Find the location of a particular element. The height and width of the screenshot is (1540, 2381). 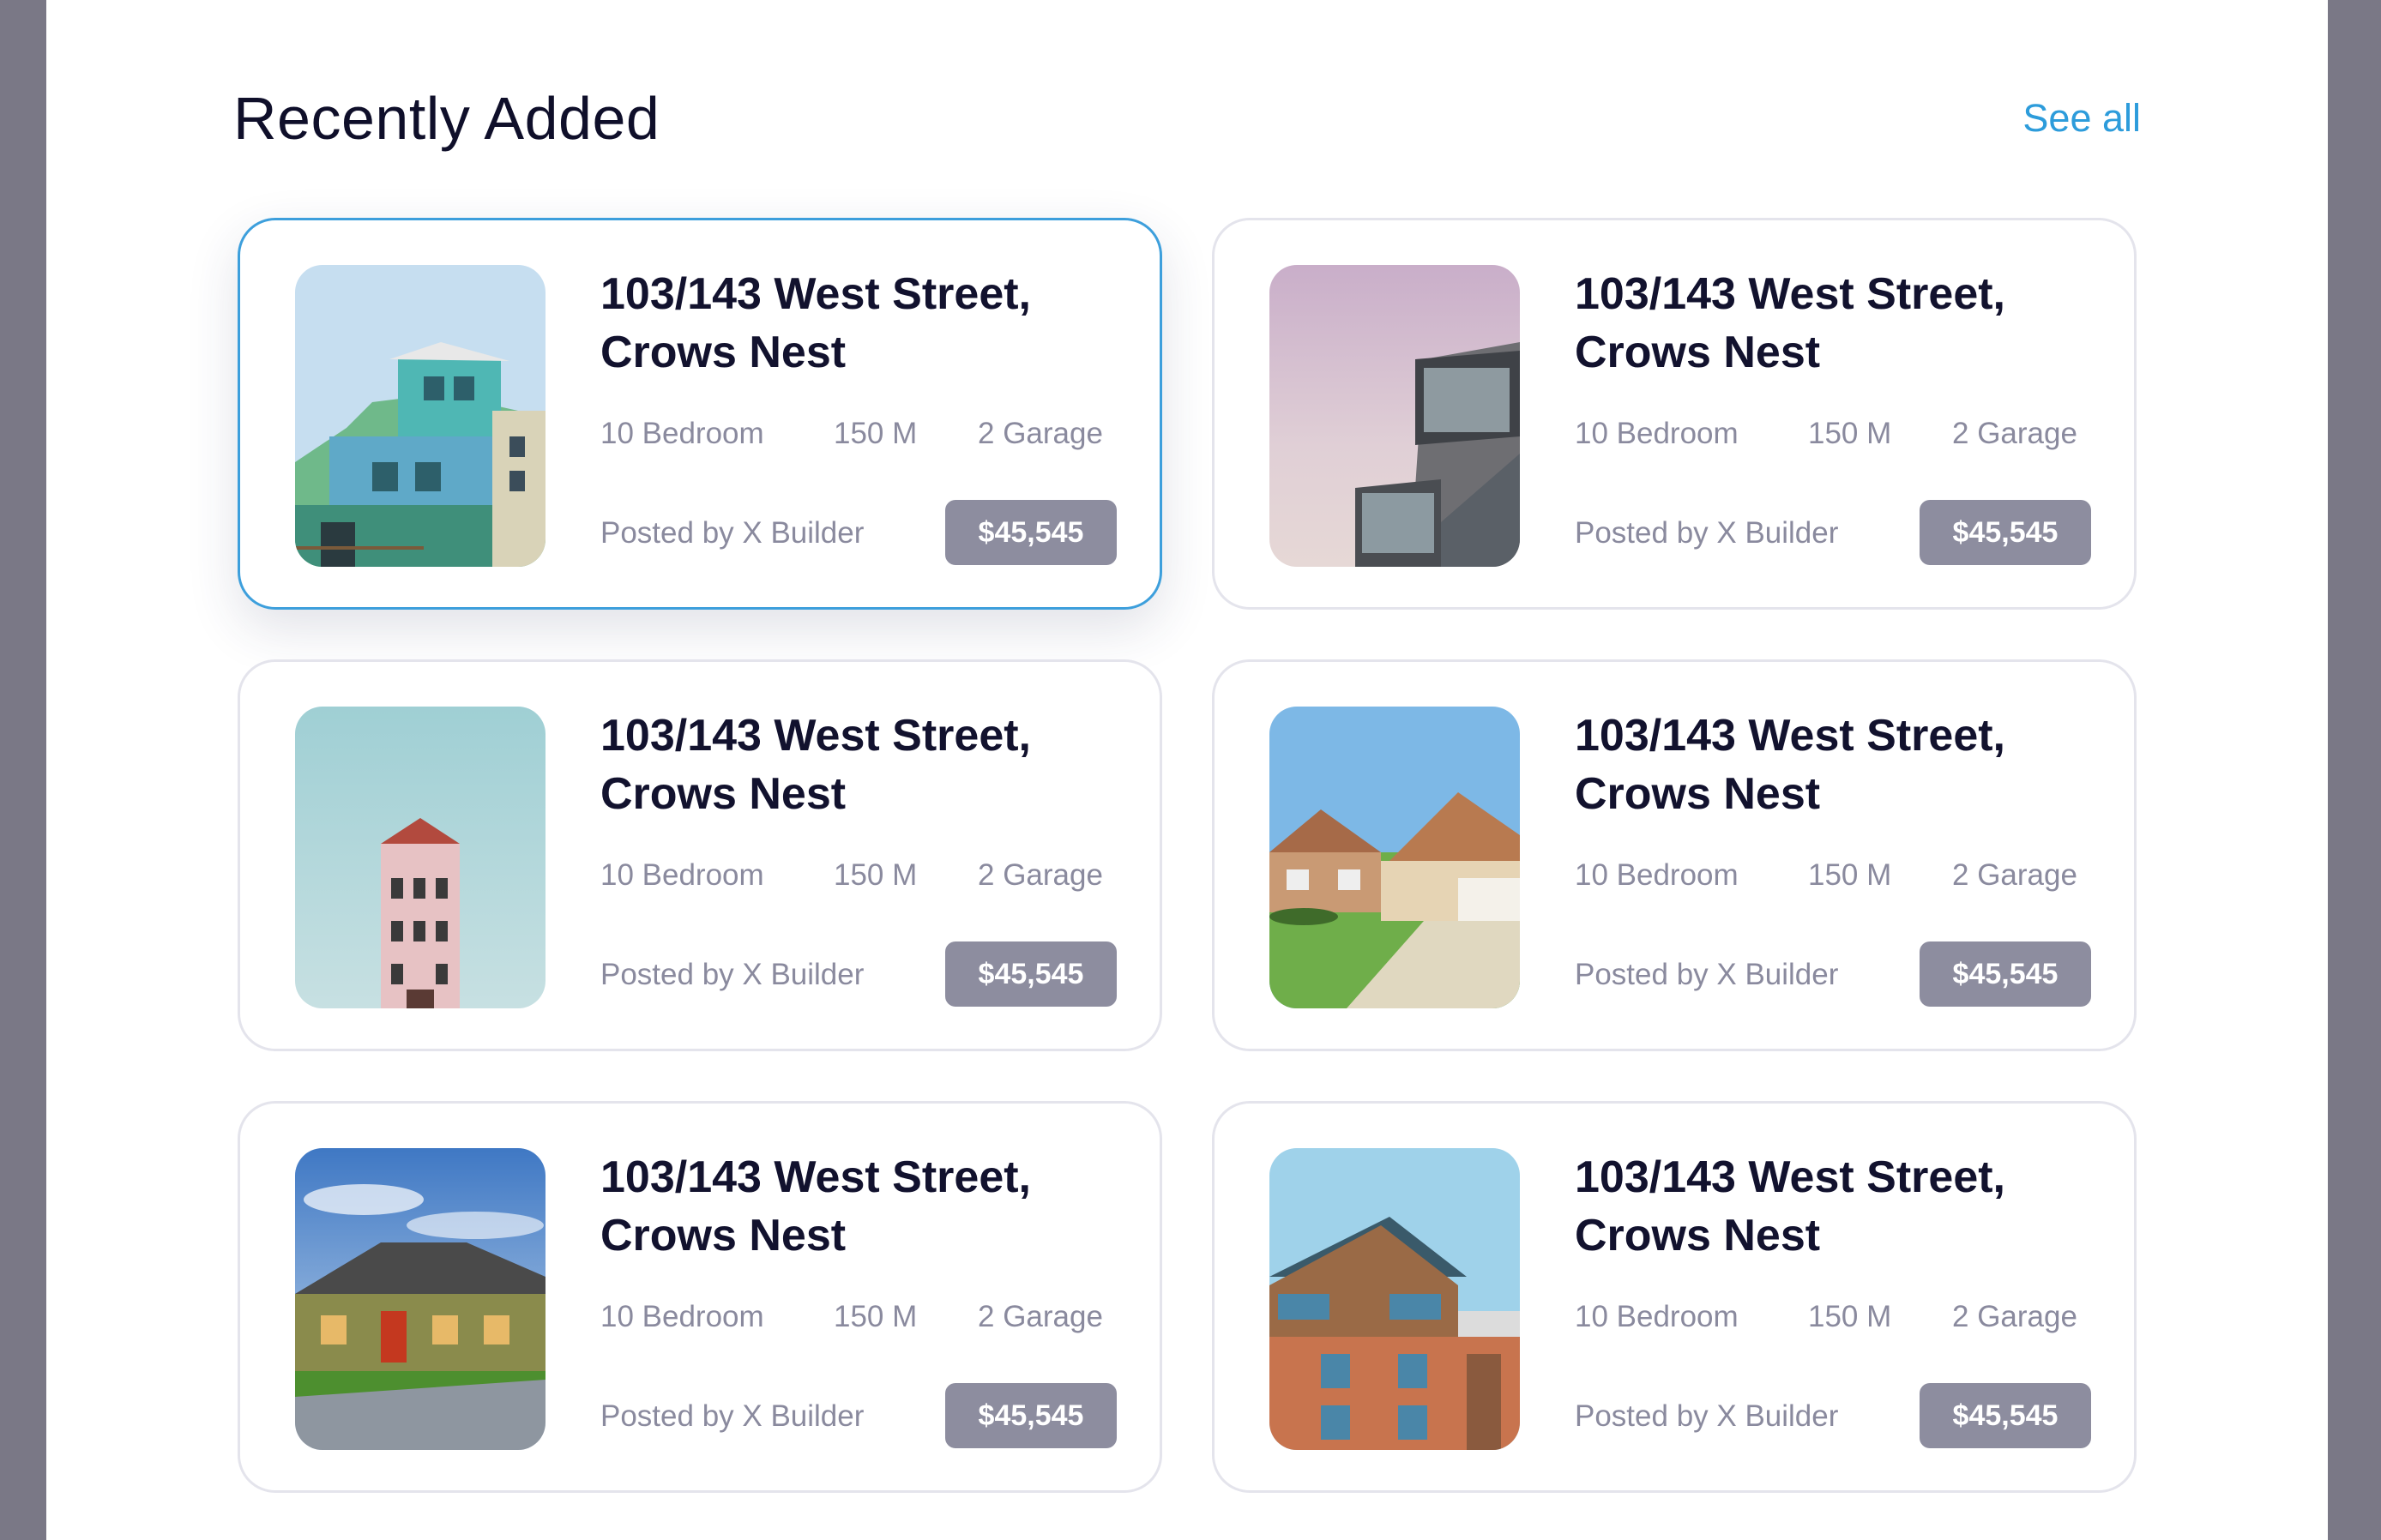

section-title: Recently Added is located at coordinates (447, 118).